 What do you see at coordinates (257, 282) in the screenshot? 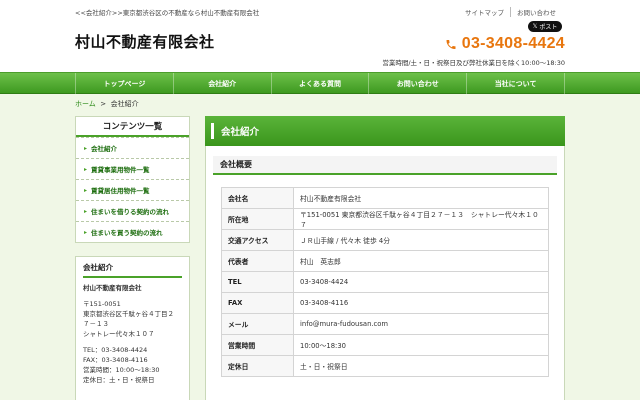
I see `row-label: TEL` at bounding box center [257, 282].